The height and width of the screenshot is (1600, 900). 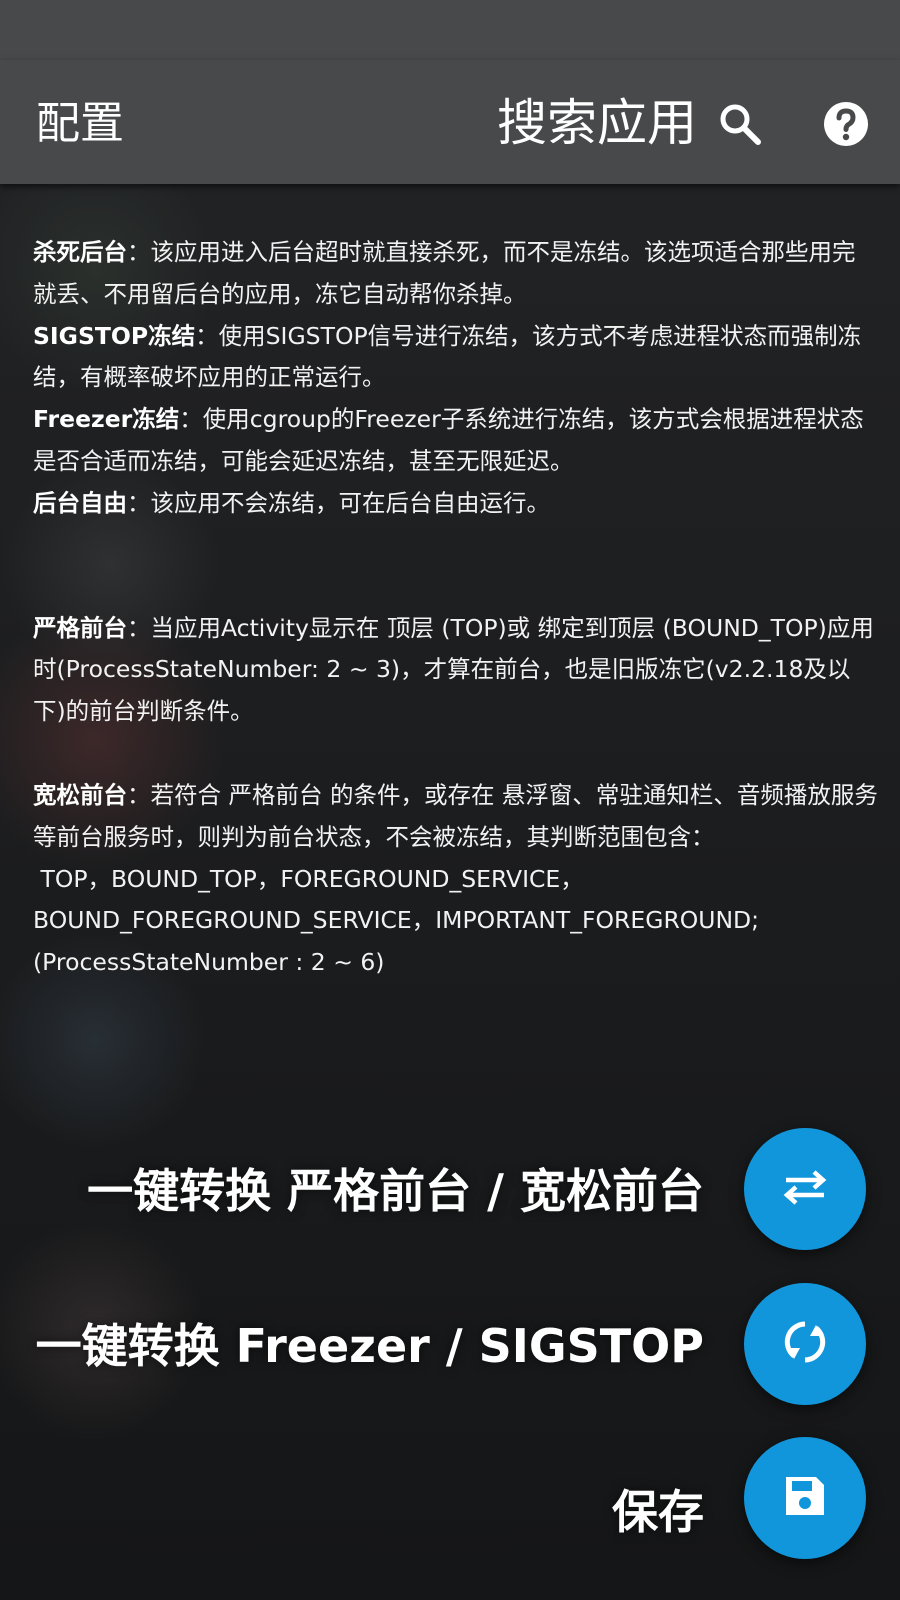 What do you see at coordinates (80, 794) in the screenshot?
I see `term-loose: 宽松前台` at bounding box center [80, 794].